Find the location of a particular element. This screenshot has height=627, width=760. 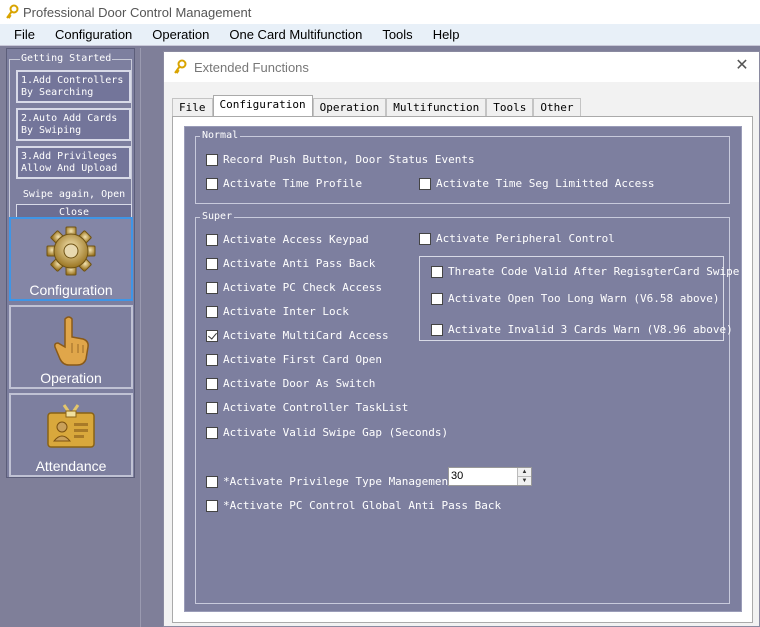

multicard-access-checkbox: Activate MultiCard Access is located at coordinates (297, 335).